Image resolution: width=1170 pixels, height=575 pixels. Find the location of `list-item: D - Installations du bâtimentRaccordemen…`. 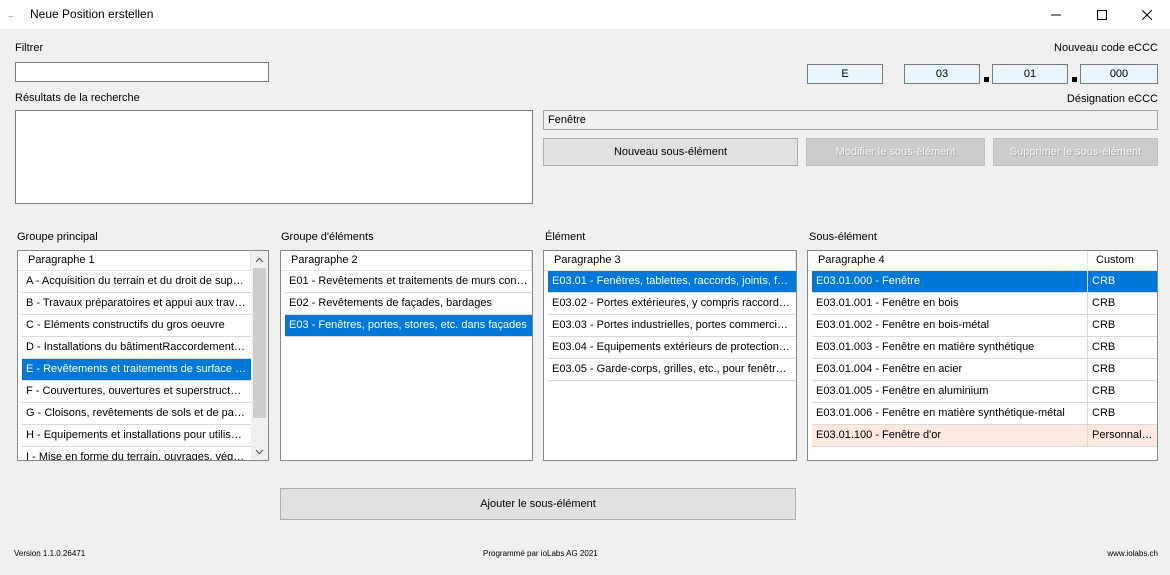

list-item: D - Installations du bâtimentRaccordemen… is located at coordinates (136, 348).